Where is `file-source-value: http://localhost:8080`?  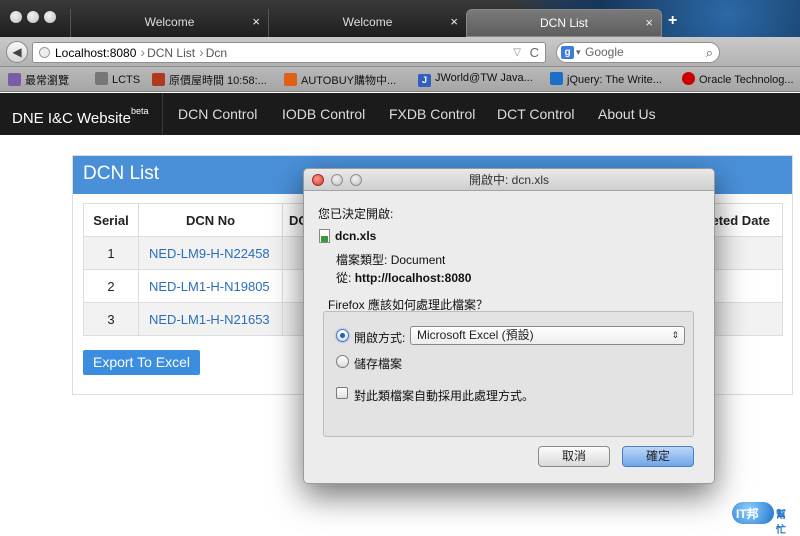
file-source-value: http://localhost:8080 is located at coordinates (413, 278).